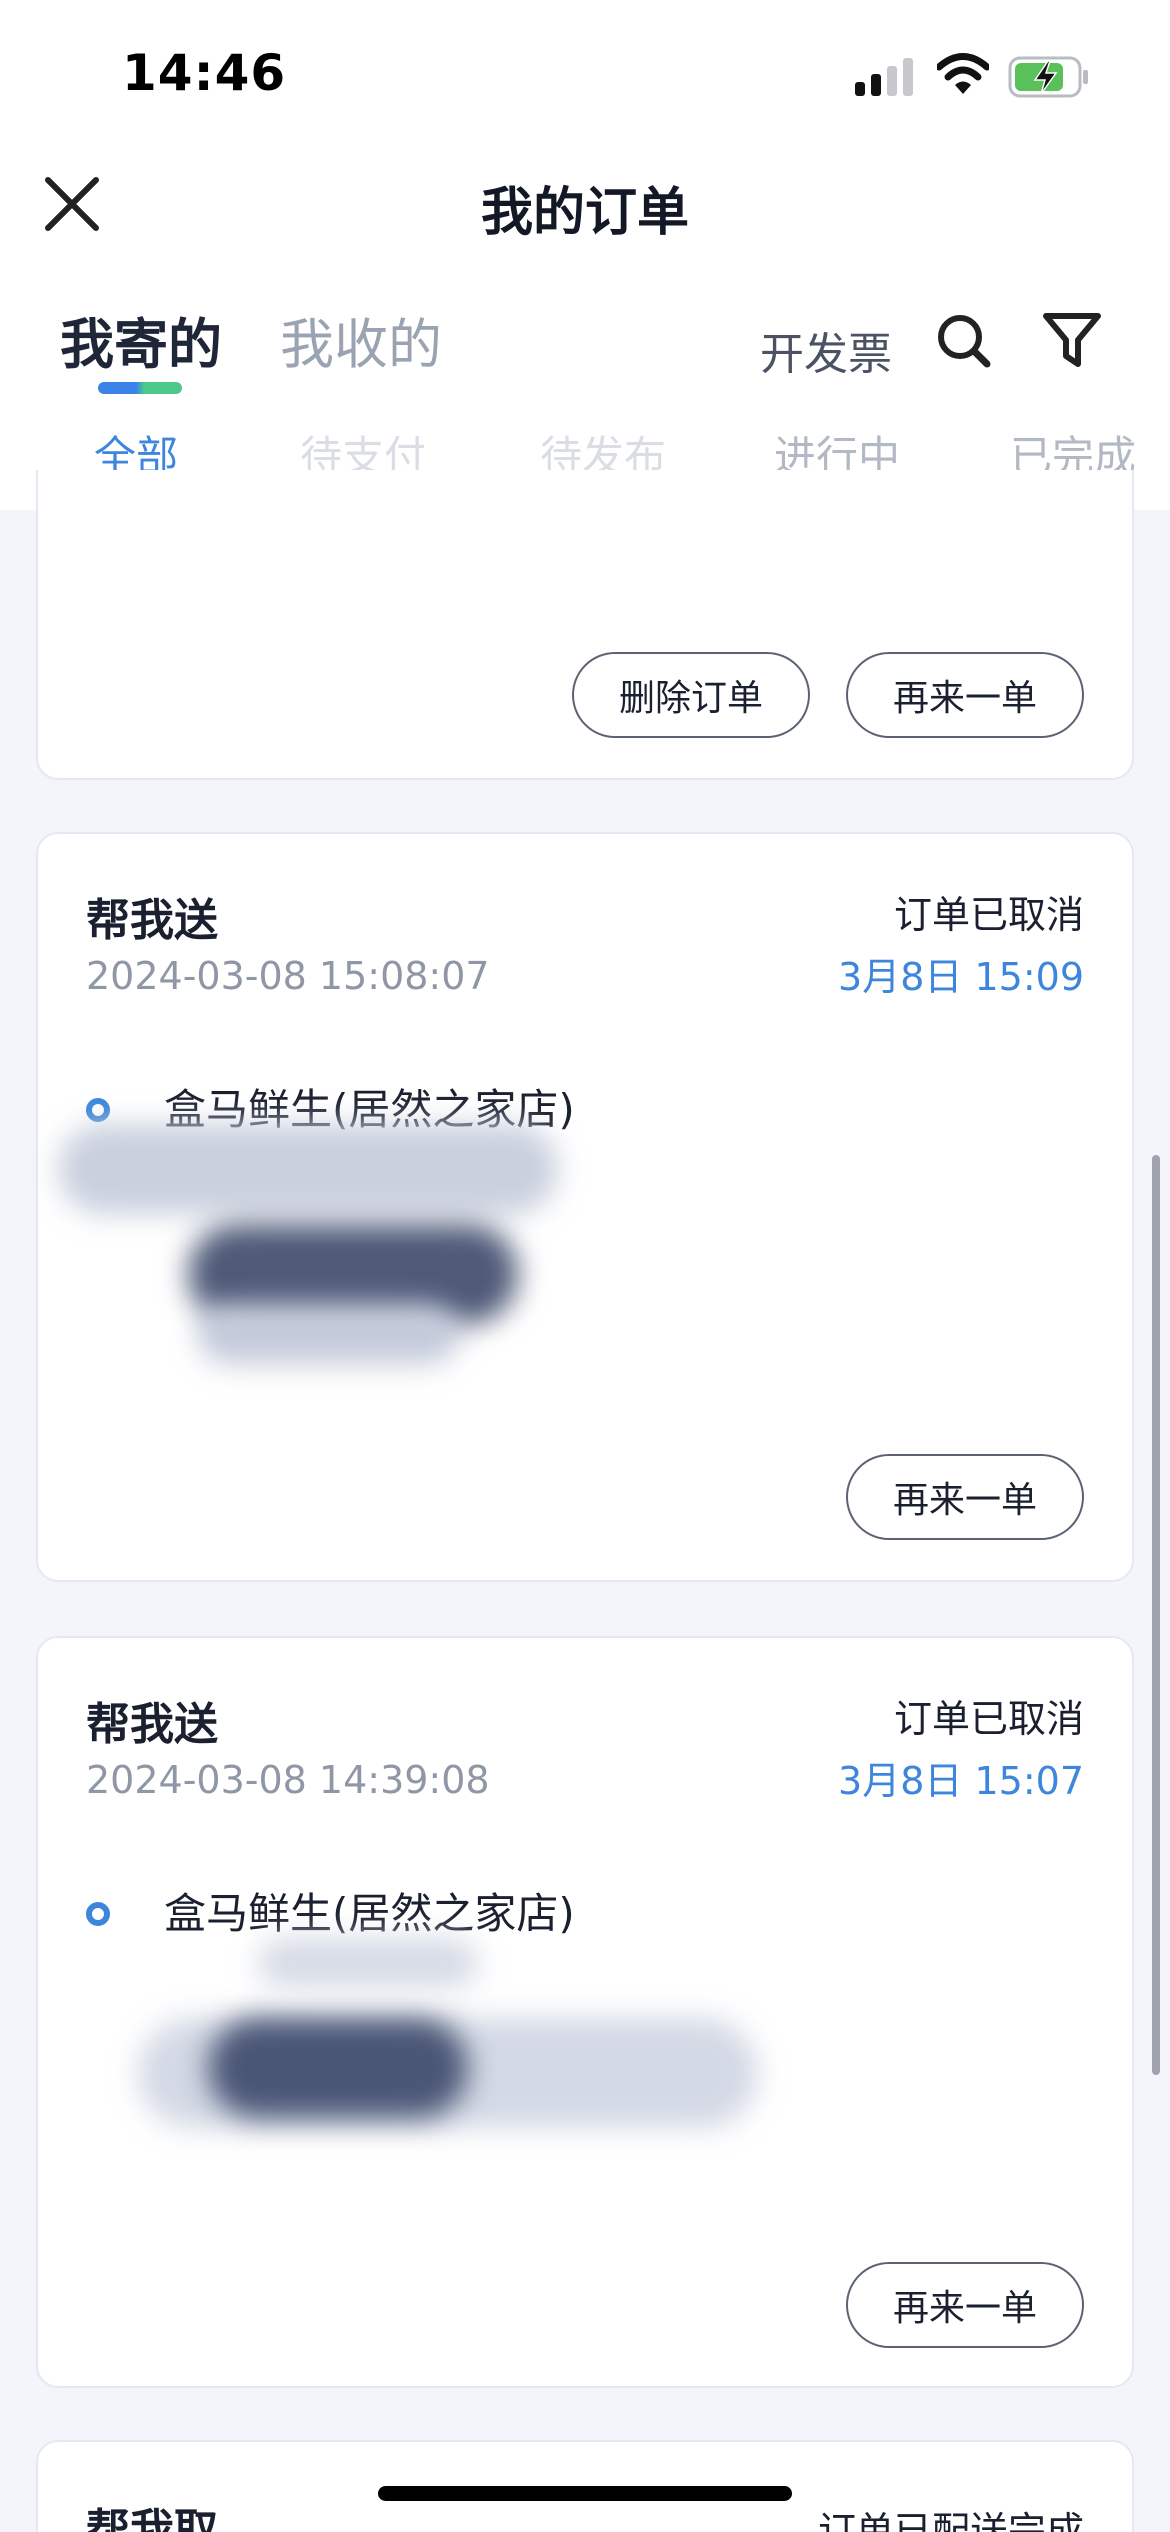 The height and width of the screenshot is (2532, 1170). I want to click on page-title: 我的订单, so click(584, 213).